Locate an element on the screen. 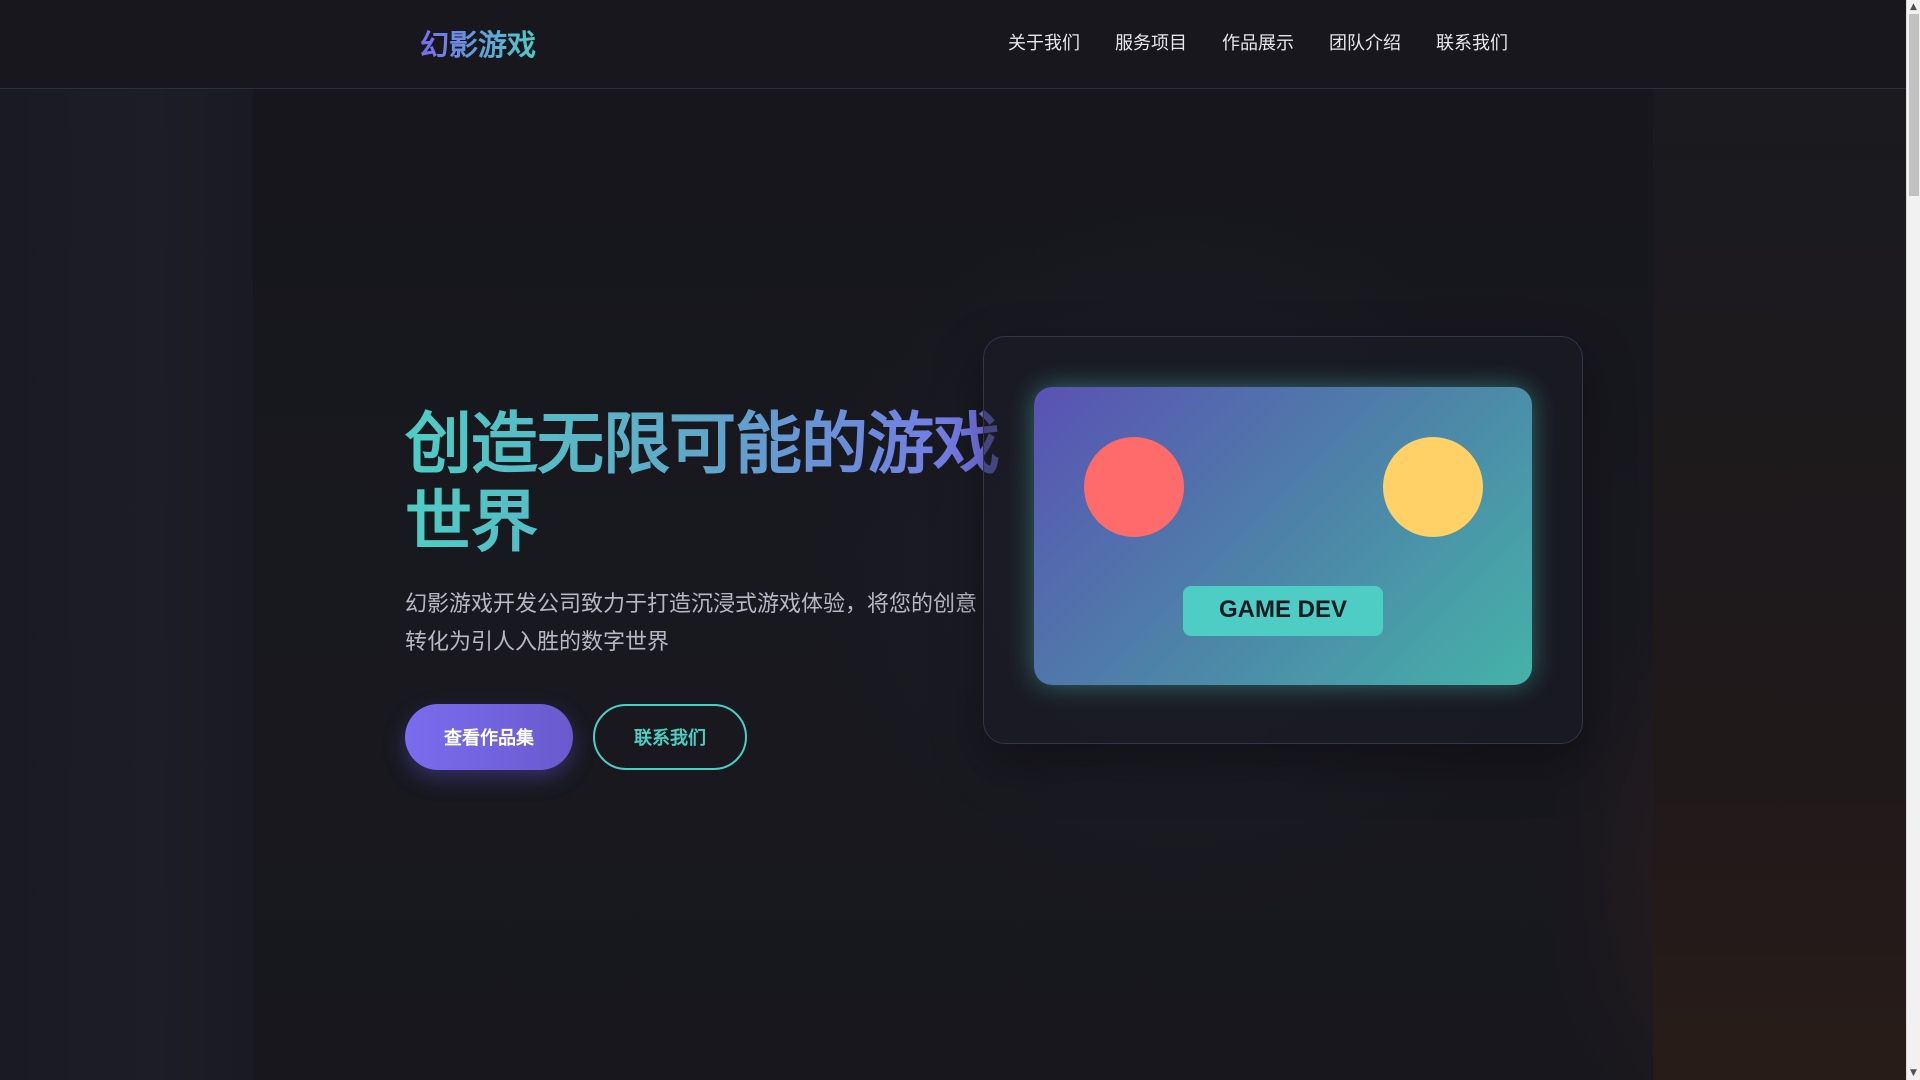 This screenshot has width=1920, height=1080. game-dev-label: GAME DEV is located at coordinates (1283, 611).